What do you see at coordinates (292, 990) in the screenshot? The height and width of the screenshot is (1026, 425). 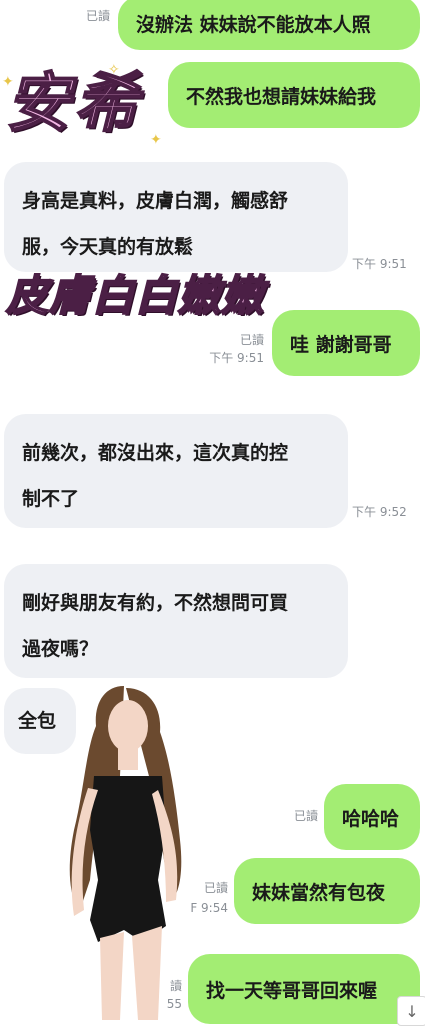 I see `message-text: 找一天等哥哥回來喔` at bounding box center [292, 990].